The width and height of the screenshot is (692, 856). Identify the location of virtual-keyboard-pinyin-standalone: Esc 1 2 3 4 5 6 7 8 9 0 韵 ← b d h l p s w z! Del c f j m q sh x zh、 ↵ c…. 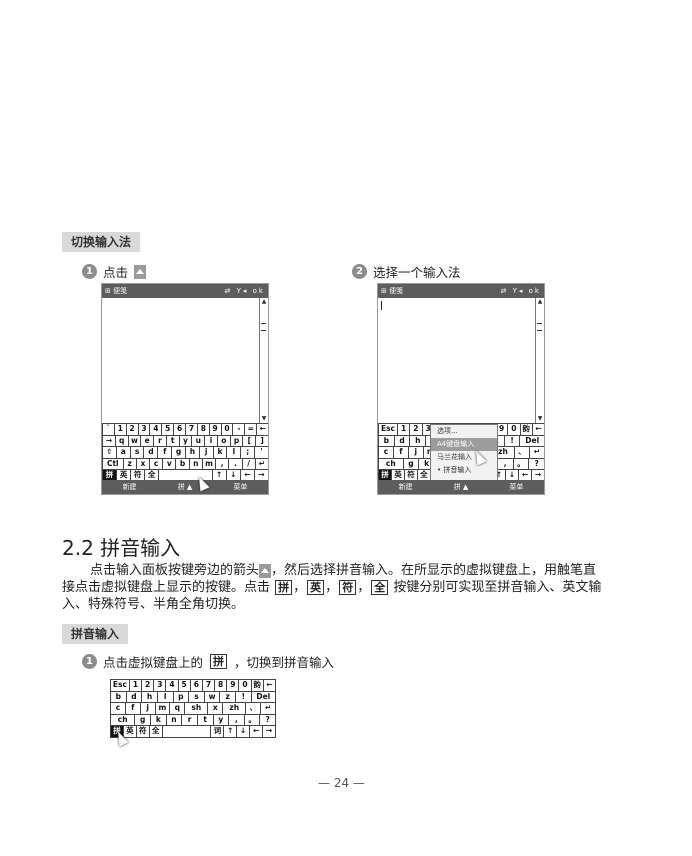
(193, 708).